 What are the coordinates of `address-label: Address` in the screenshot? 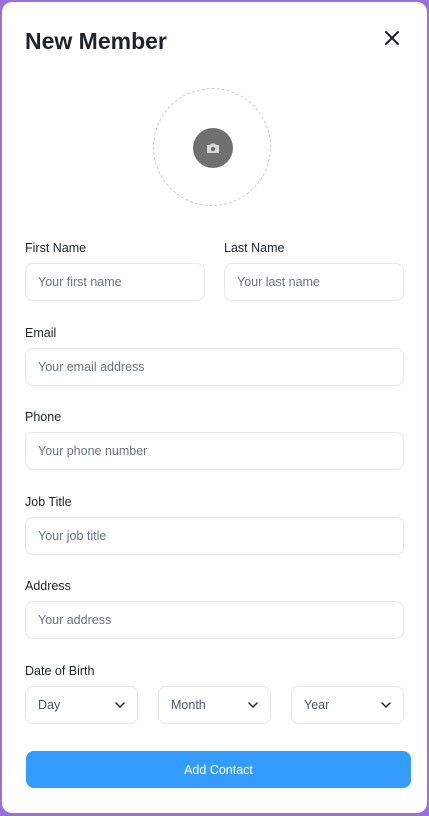 It's located at (48, 586).